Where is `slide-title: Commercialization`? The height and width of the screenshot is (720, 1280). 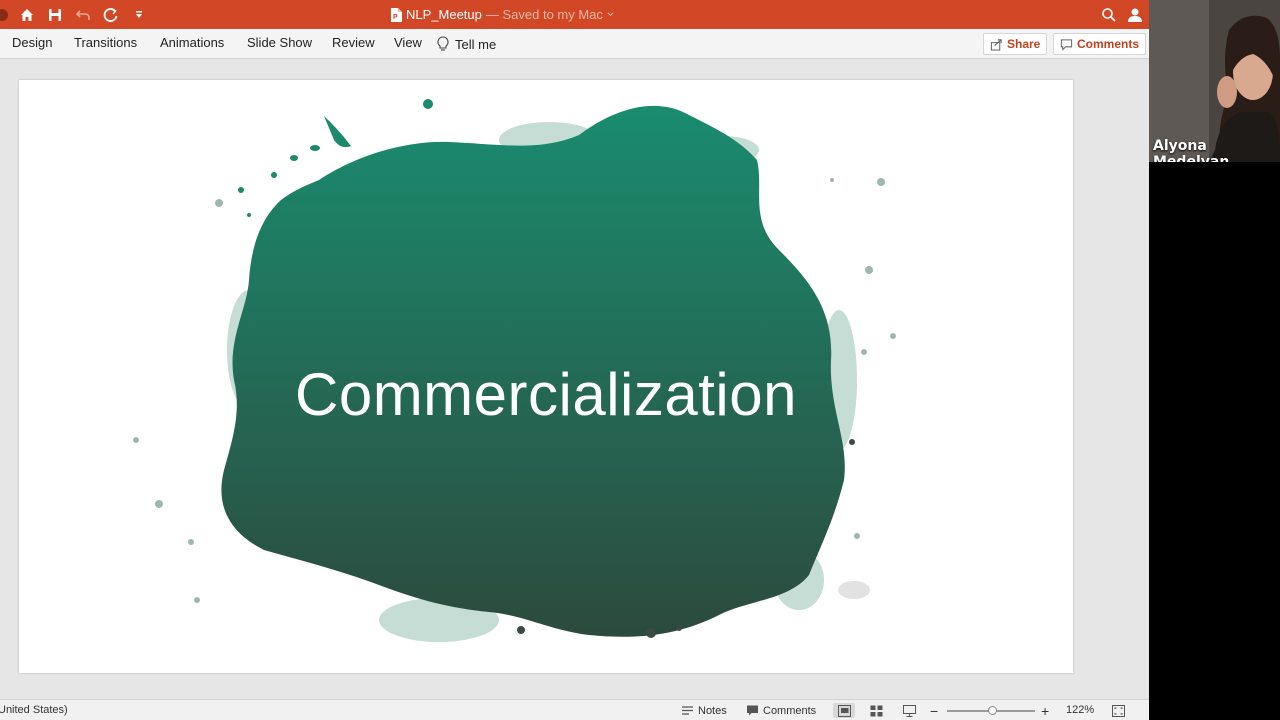 slide-title: Commercialization is located at coordinates (546, 394).